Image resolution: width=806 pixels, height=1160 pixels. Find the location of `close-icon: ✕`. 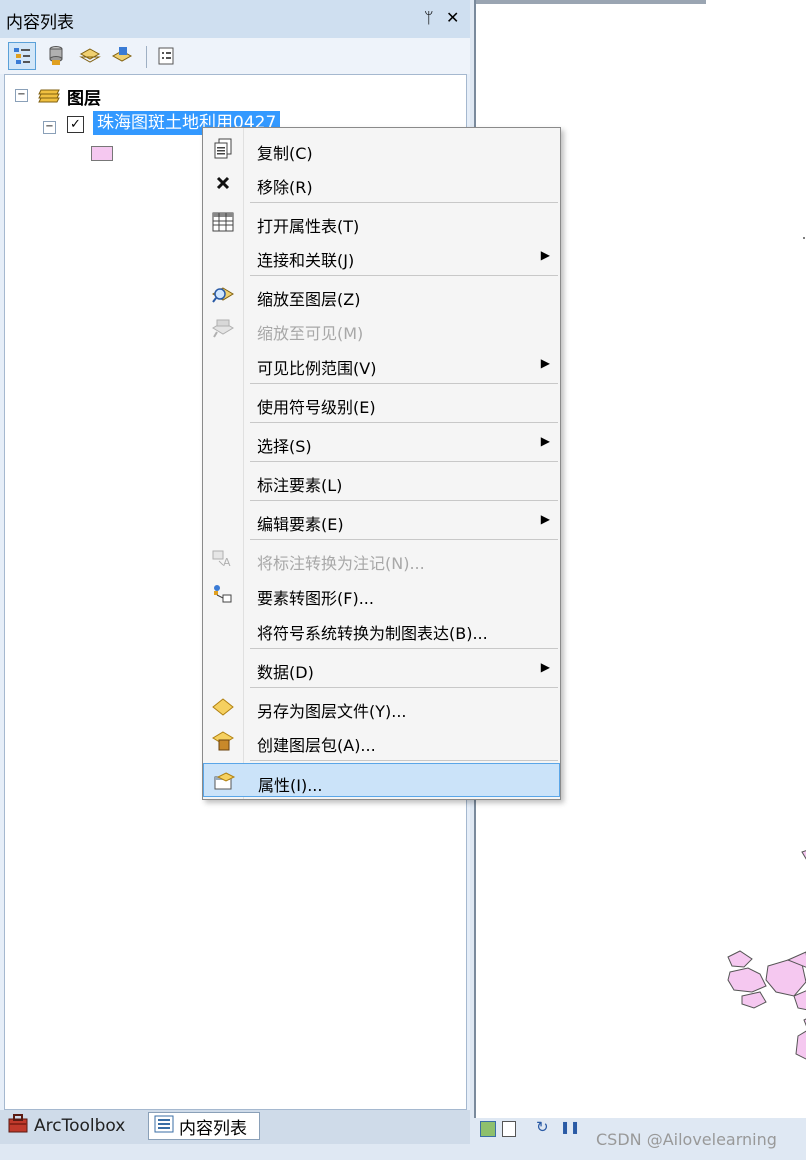

close-icon: ✕ is located at coordinates (452, 17).